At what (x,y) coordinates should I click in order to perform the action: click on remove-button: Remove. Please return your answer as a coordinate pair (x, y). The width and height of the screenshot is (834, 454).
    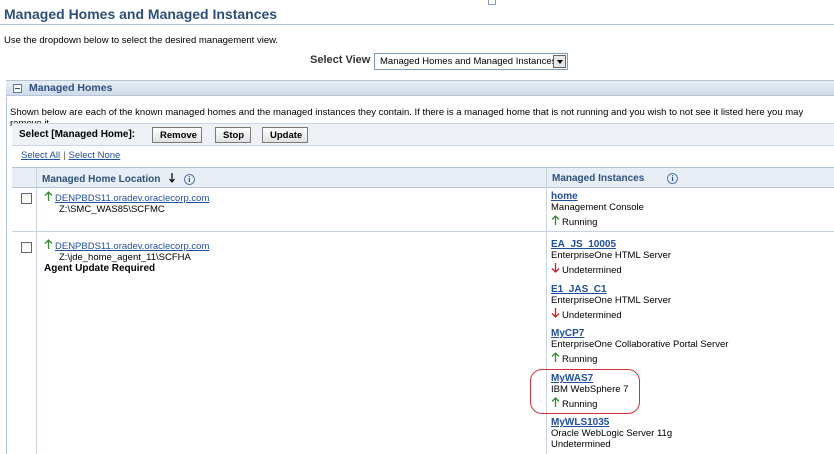
    Looking at the image, I should click on (177, 135).